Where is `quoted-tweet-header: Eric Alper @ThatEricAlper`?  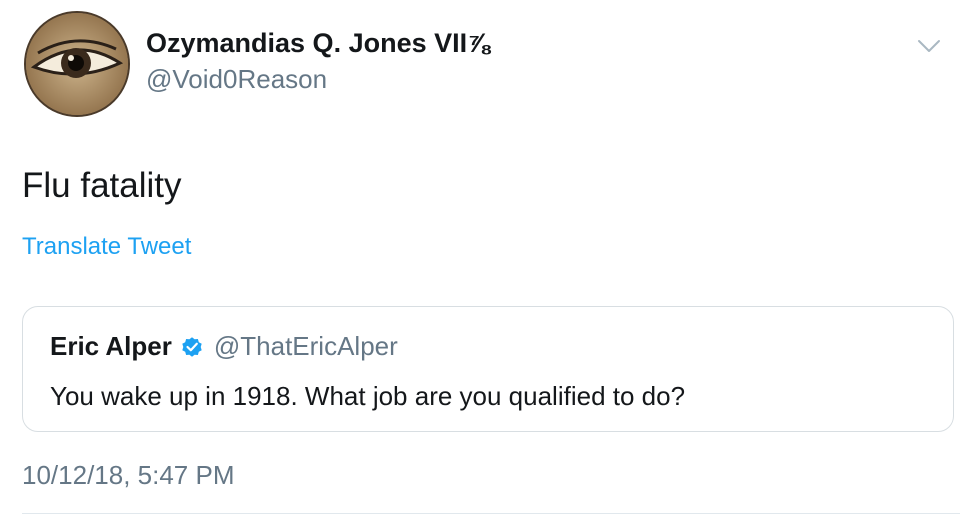 quoted-tweet-header: Eric Alper @ThatEricAlper is located at coordinates (224, 346).